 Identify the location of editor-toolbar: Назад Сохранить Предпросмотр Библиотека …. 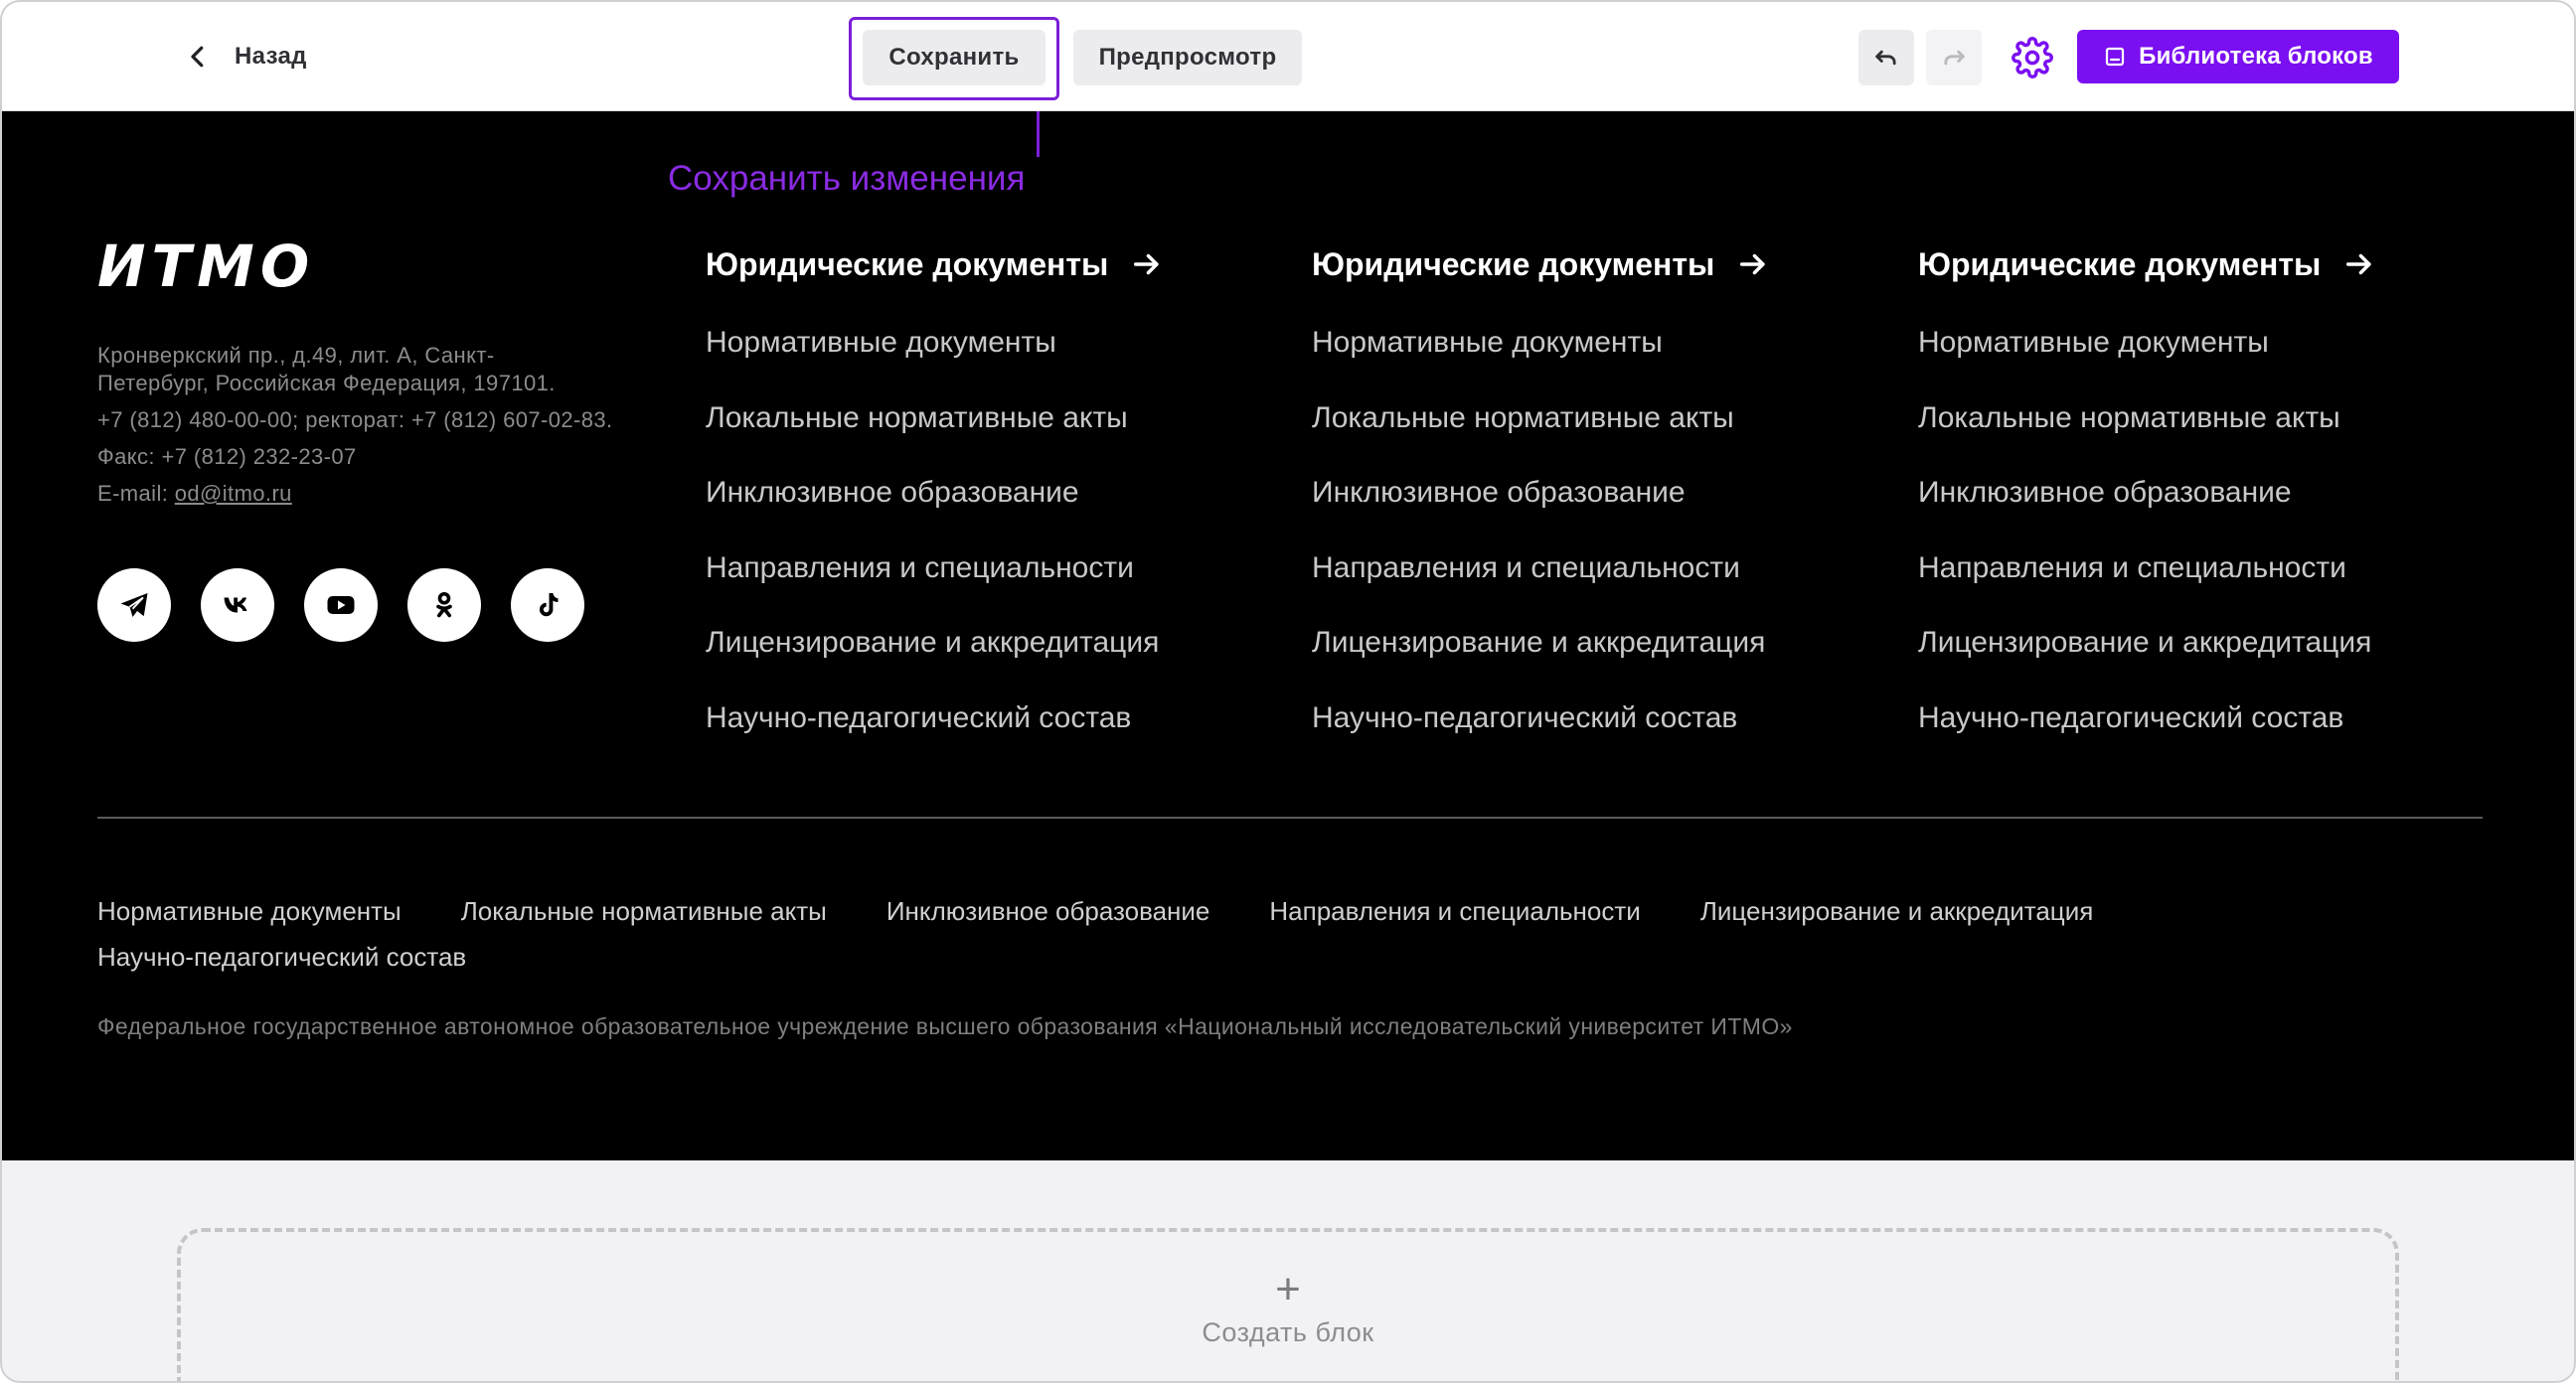
(1288, 57).